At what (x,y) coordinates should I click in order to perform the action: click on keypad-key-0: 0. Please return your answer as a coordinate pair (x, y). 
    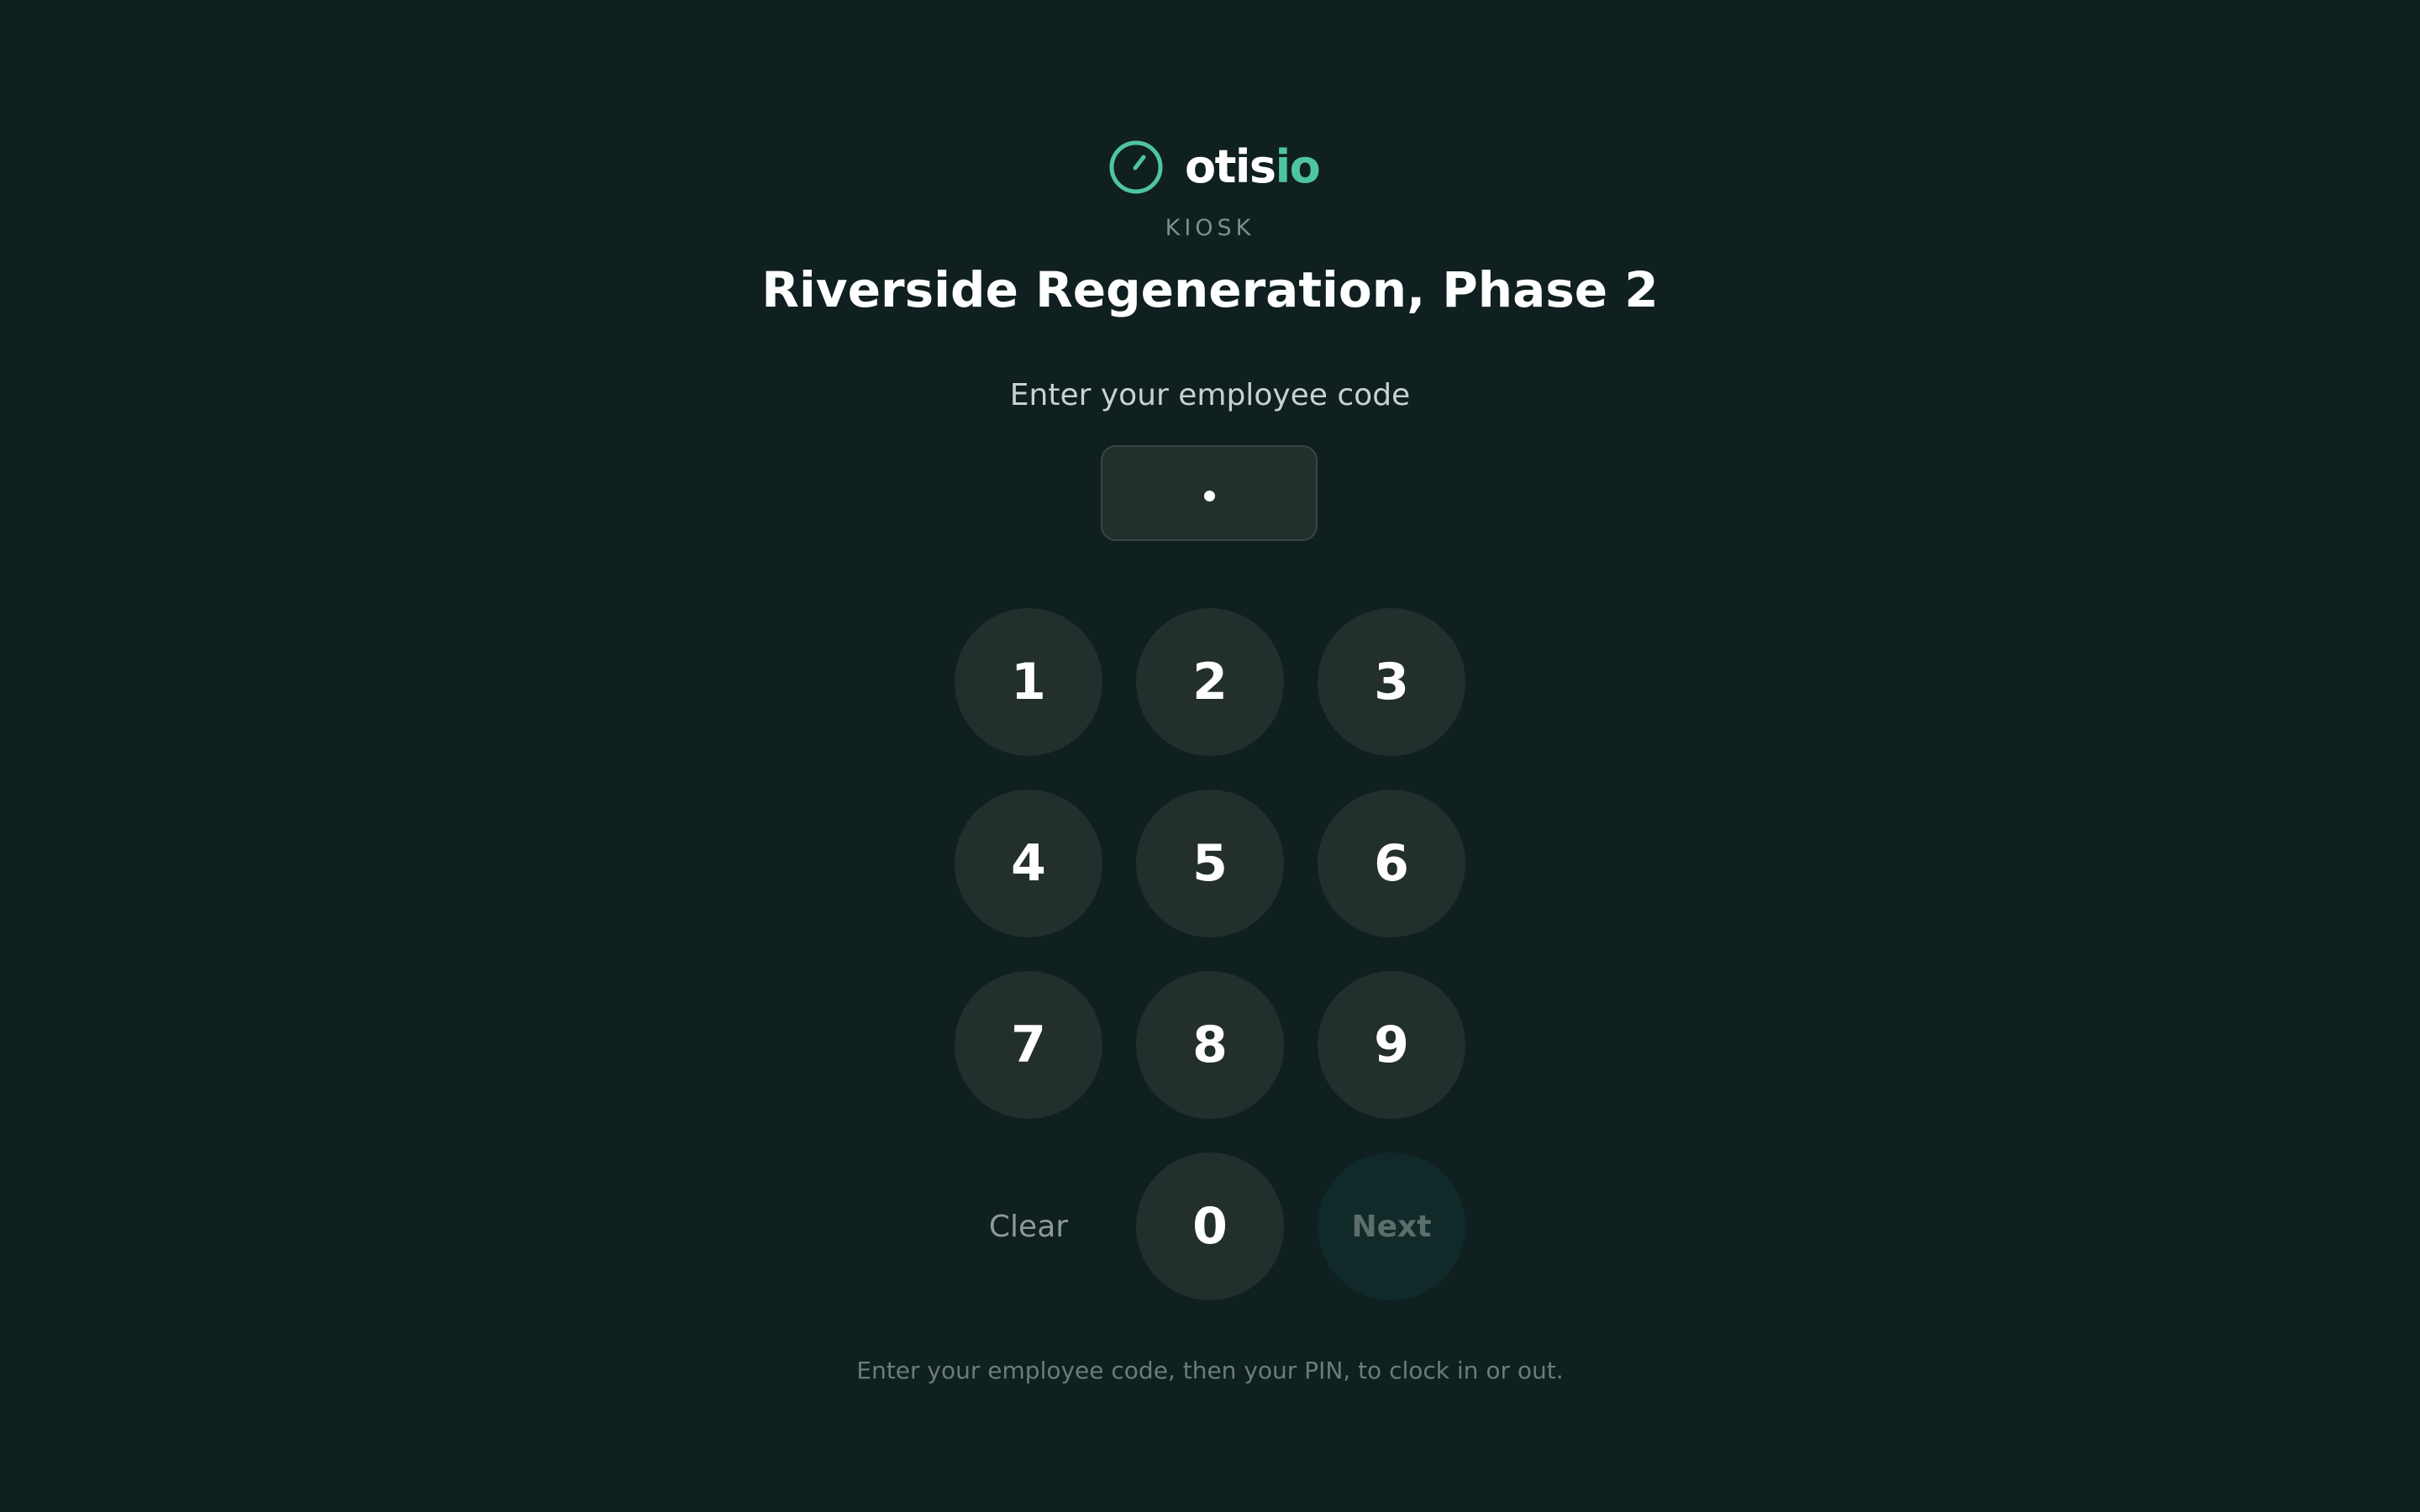
    Looking at the image, I should click on (1210, 1226).